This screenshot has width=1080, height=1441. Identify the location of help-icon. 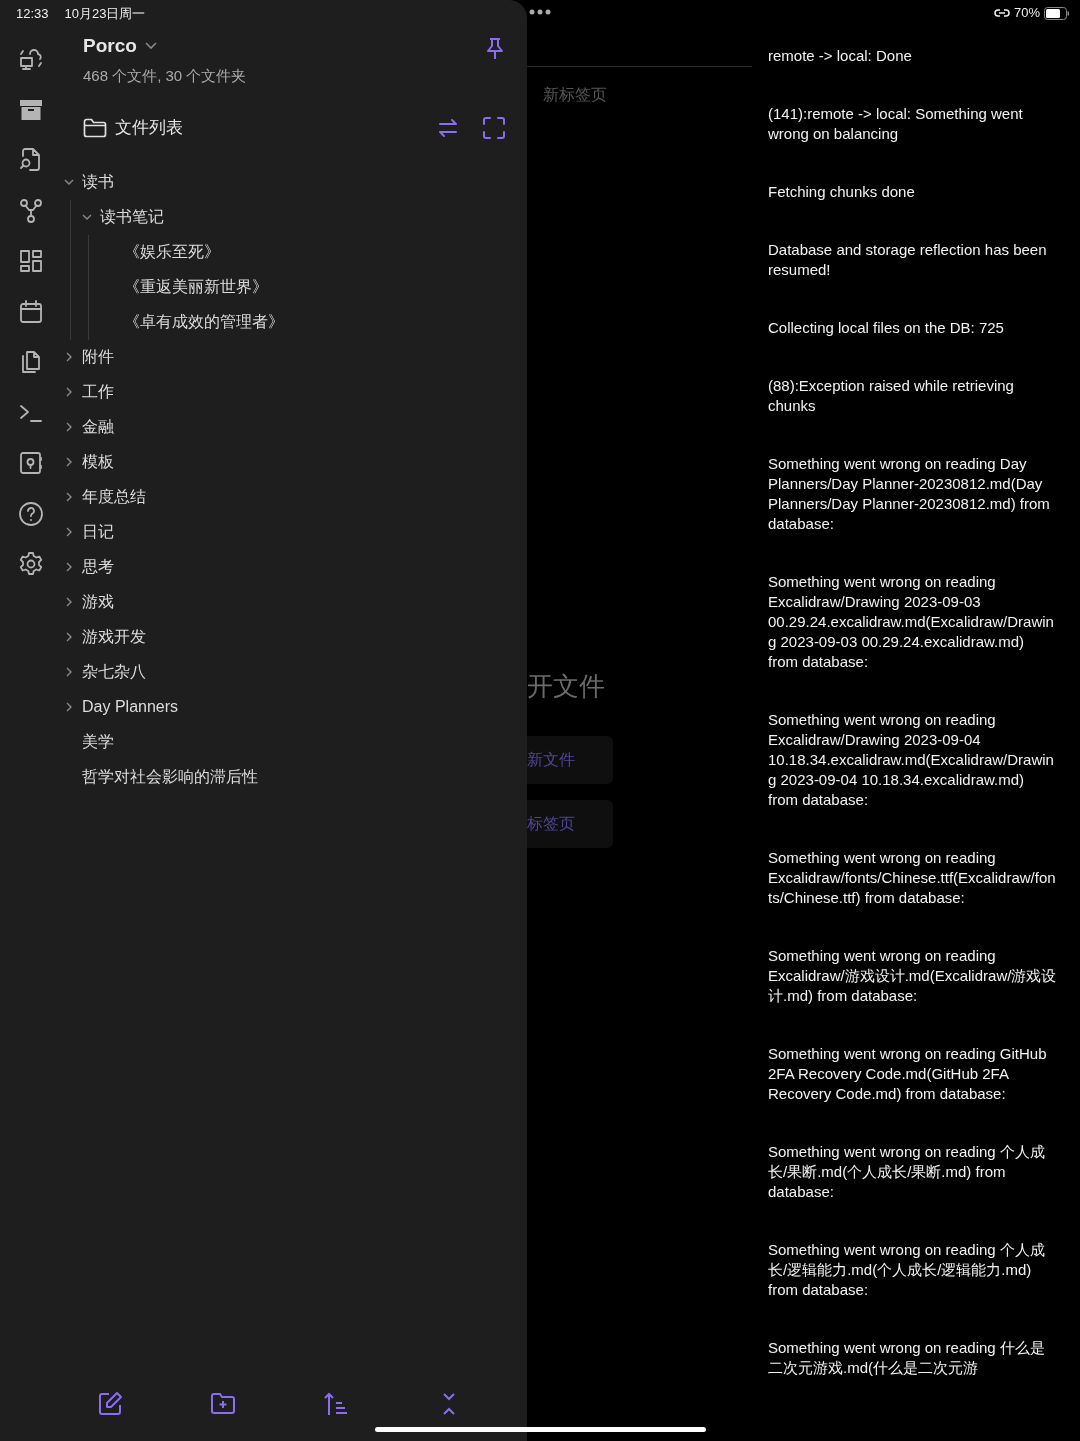
(31, 513).